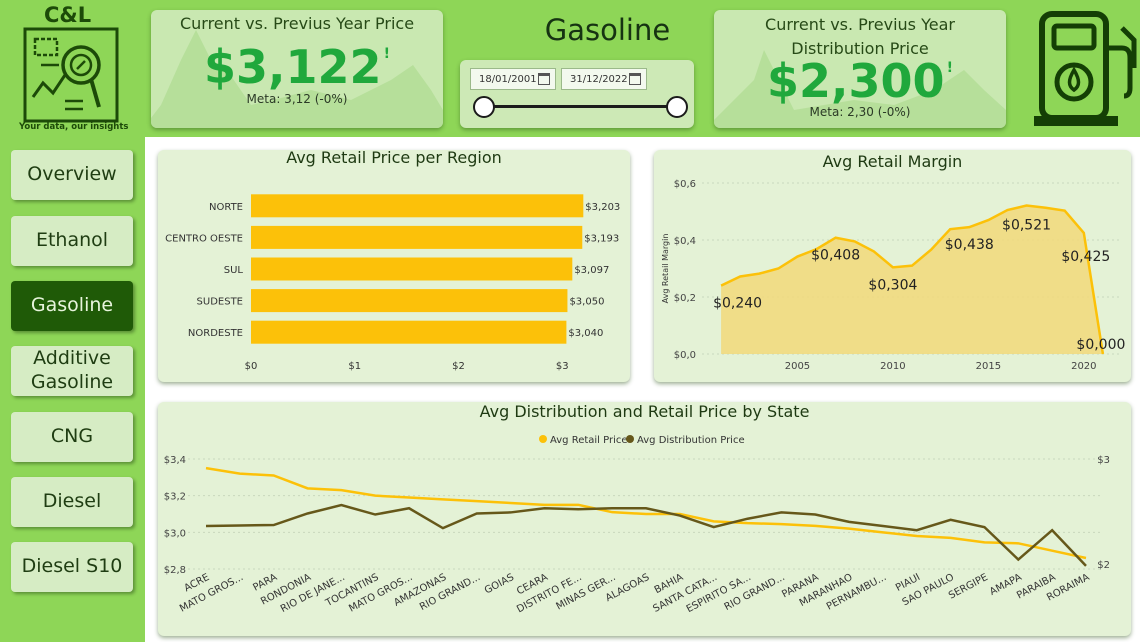  What do you see at coordinates (204, 238) in the screenshot?
I see `bar-category-label: CENTRO OESTE` at bounding box center [204, 238].